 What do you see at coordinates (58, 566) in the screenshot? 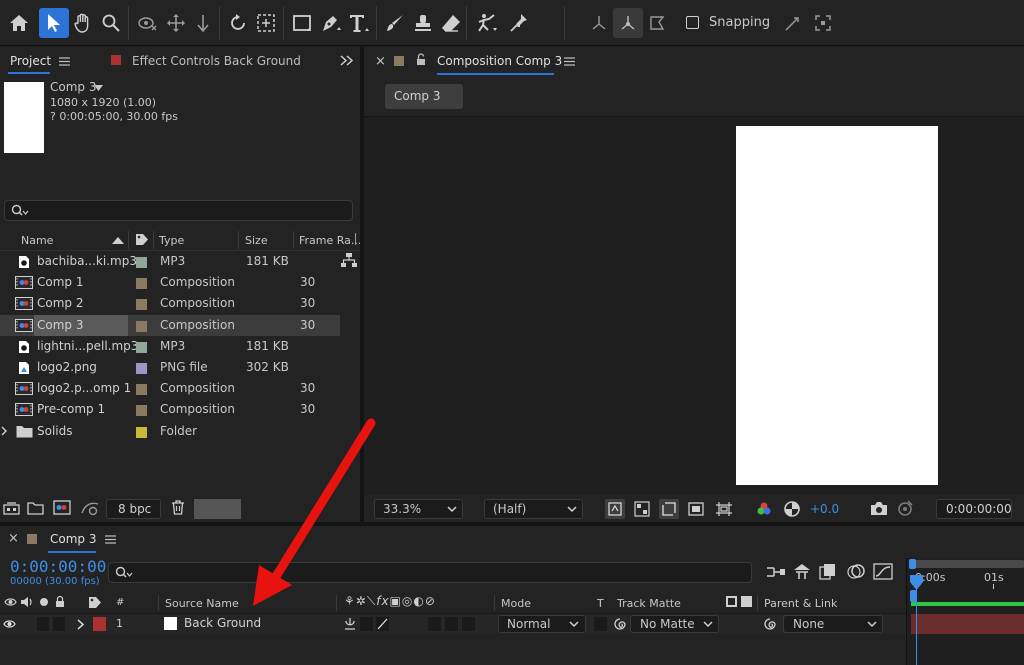
I see `timeline-current-time: 0:00:00:00` at bounding box center [58, 566].